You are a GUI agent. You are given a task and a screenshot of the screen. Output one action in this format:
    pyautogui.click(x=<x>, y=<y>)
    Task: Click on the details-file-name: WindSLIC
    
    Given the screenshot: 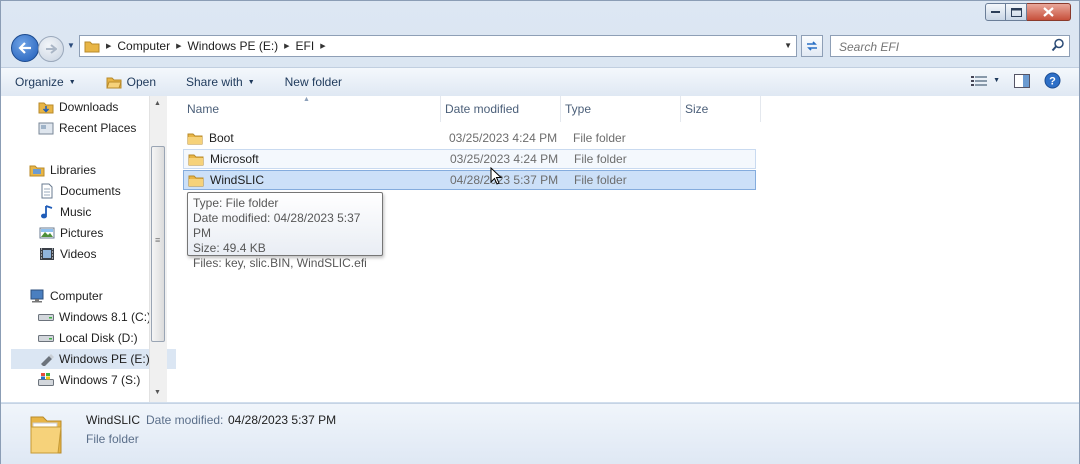 What is the action you would take?
    pyautogui.click(x=113, y=420)
    